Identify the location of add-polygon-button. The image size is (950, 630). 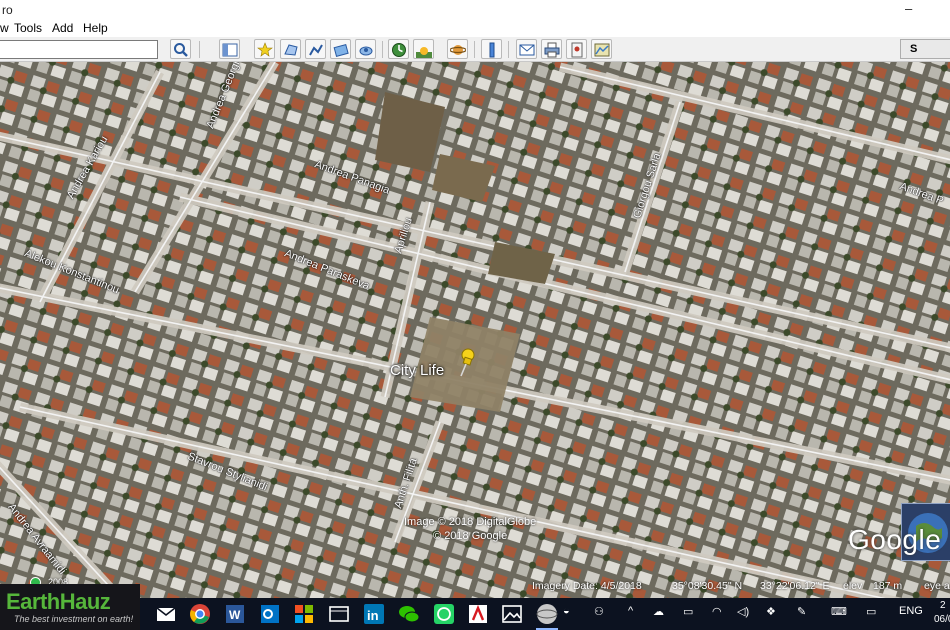
(290, 49).